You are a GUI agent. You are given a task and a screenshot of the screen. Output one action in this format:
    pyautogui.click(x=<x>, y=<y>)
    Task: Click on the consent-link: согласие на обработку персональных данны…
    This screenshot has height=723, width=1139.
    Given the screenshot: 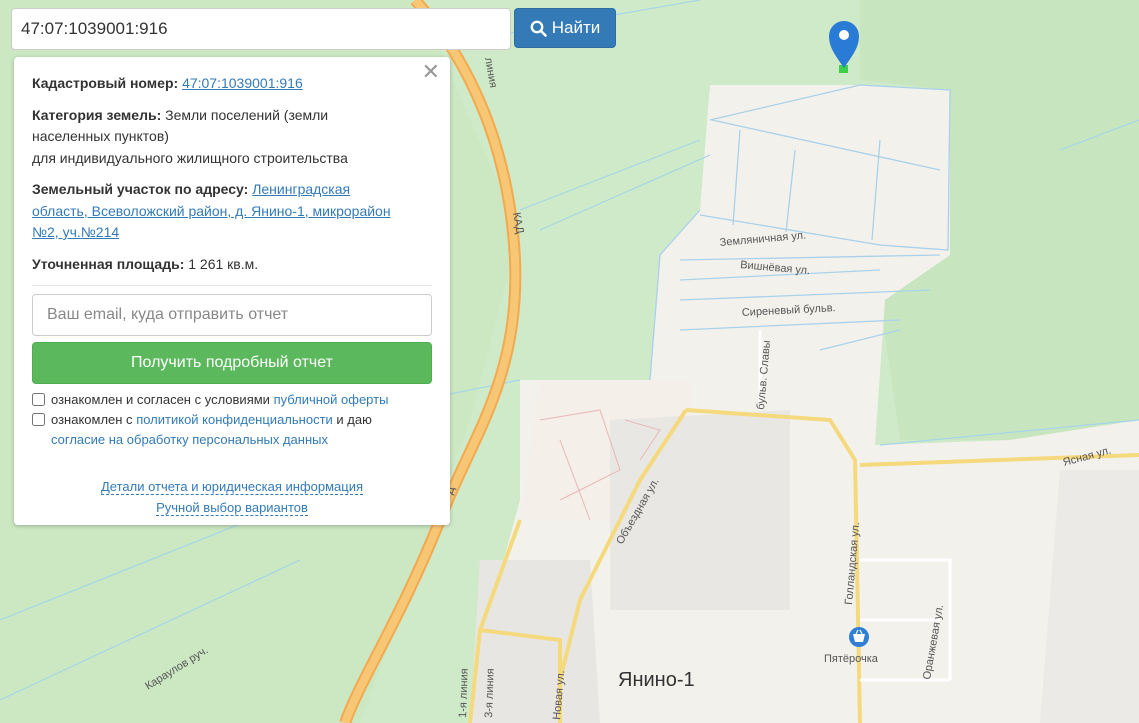 What is the action you would take?
    pyautogui.click(x=189, y=439)
    